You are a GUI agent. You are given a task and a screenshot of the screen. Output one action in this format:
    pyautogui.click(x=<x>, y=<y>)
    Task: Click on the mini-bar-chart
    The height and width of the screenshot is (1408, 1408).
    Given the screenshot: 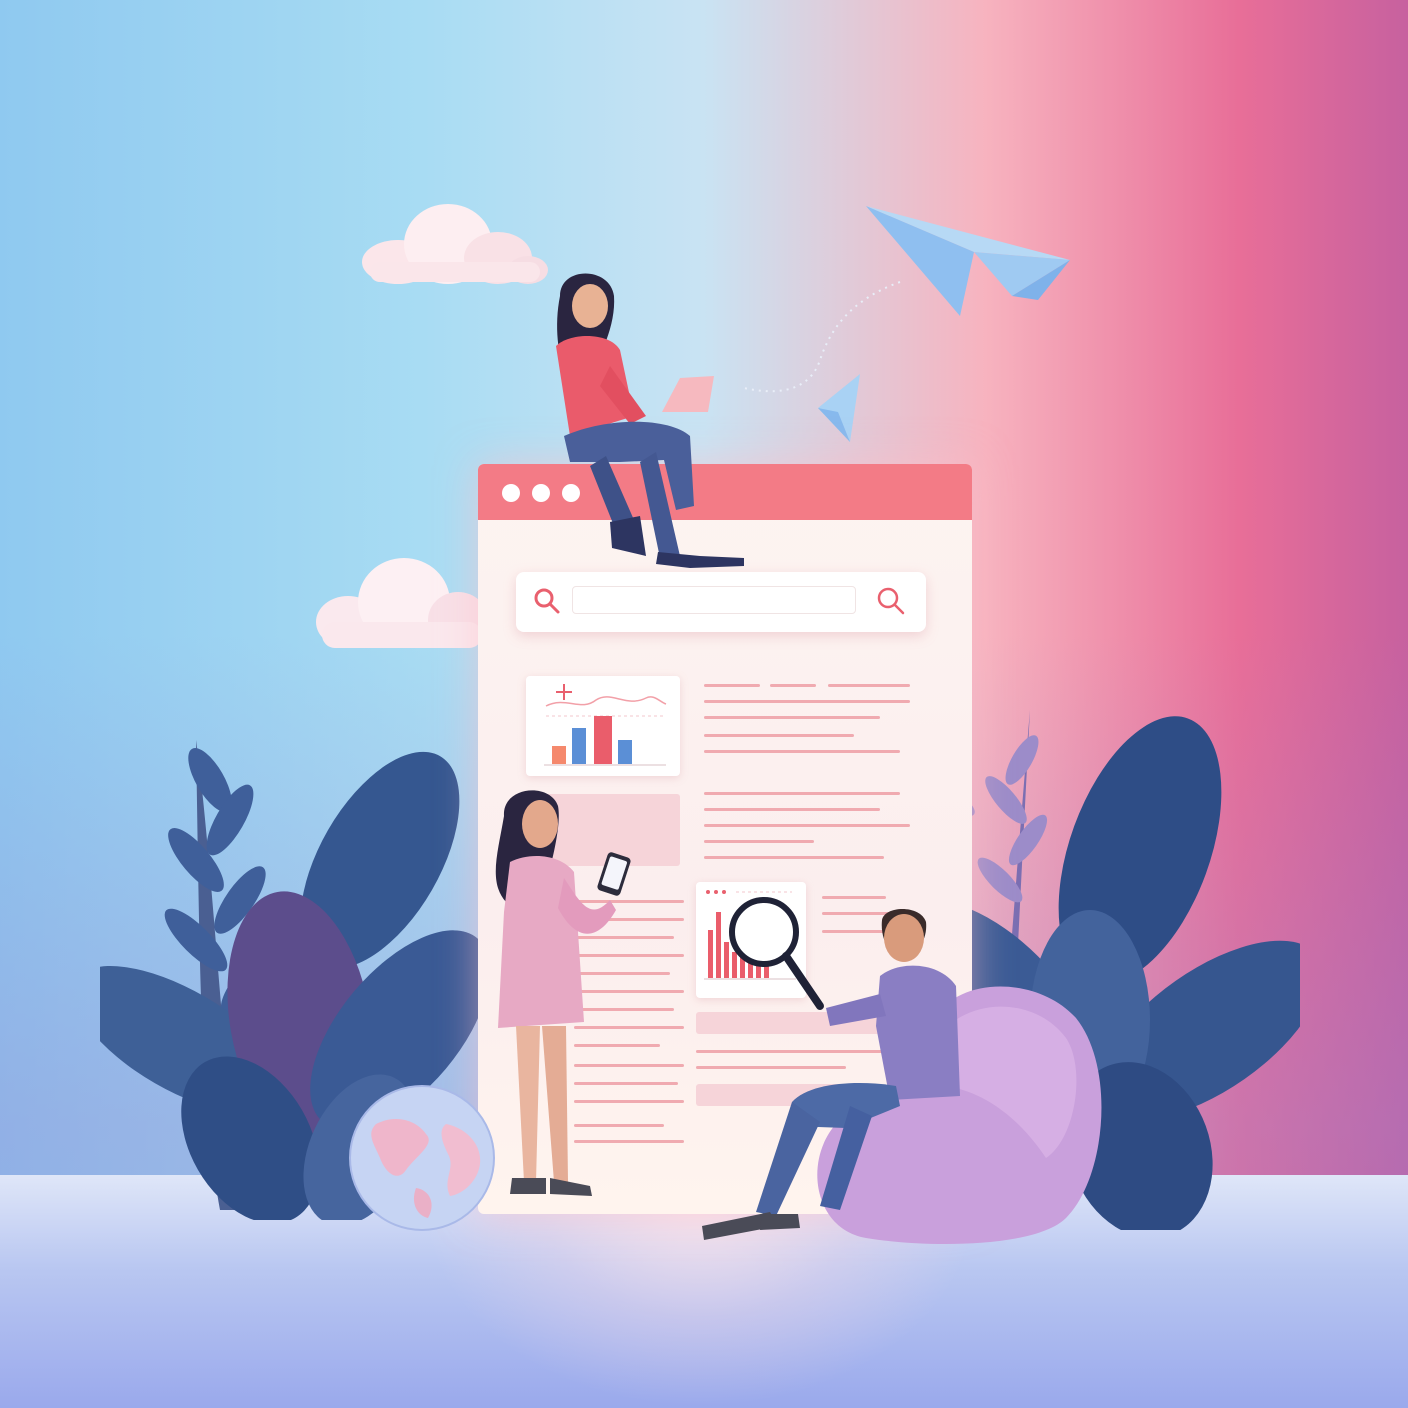 What is the action you would take?
    pyautogui.click(x=605, y=725)
    